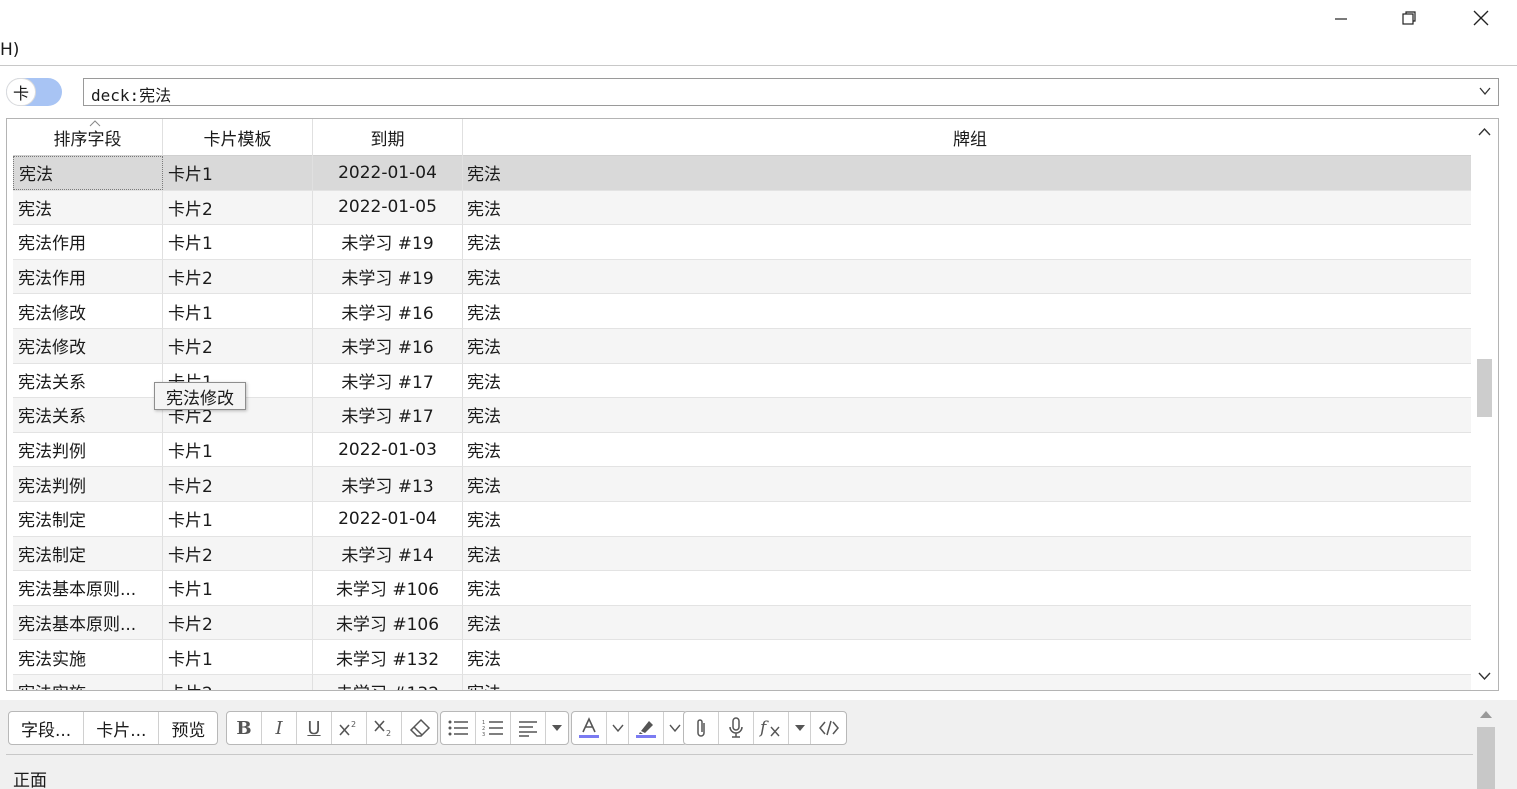 Image resolution: width=1517 pixels, height=789 pixels. Describe the element at coordinates (745, 173) in the screenshot. I see `table-row: 宪法 卡片1 2022-01-04 宪法` at that location.